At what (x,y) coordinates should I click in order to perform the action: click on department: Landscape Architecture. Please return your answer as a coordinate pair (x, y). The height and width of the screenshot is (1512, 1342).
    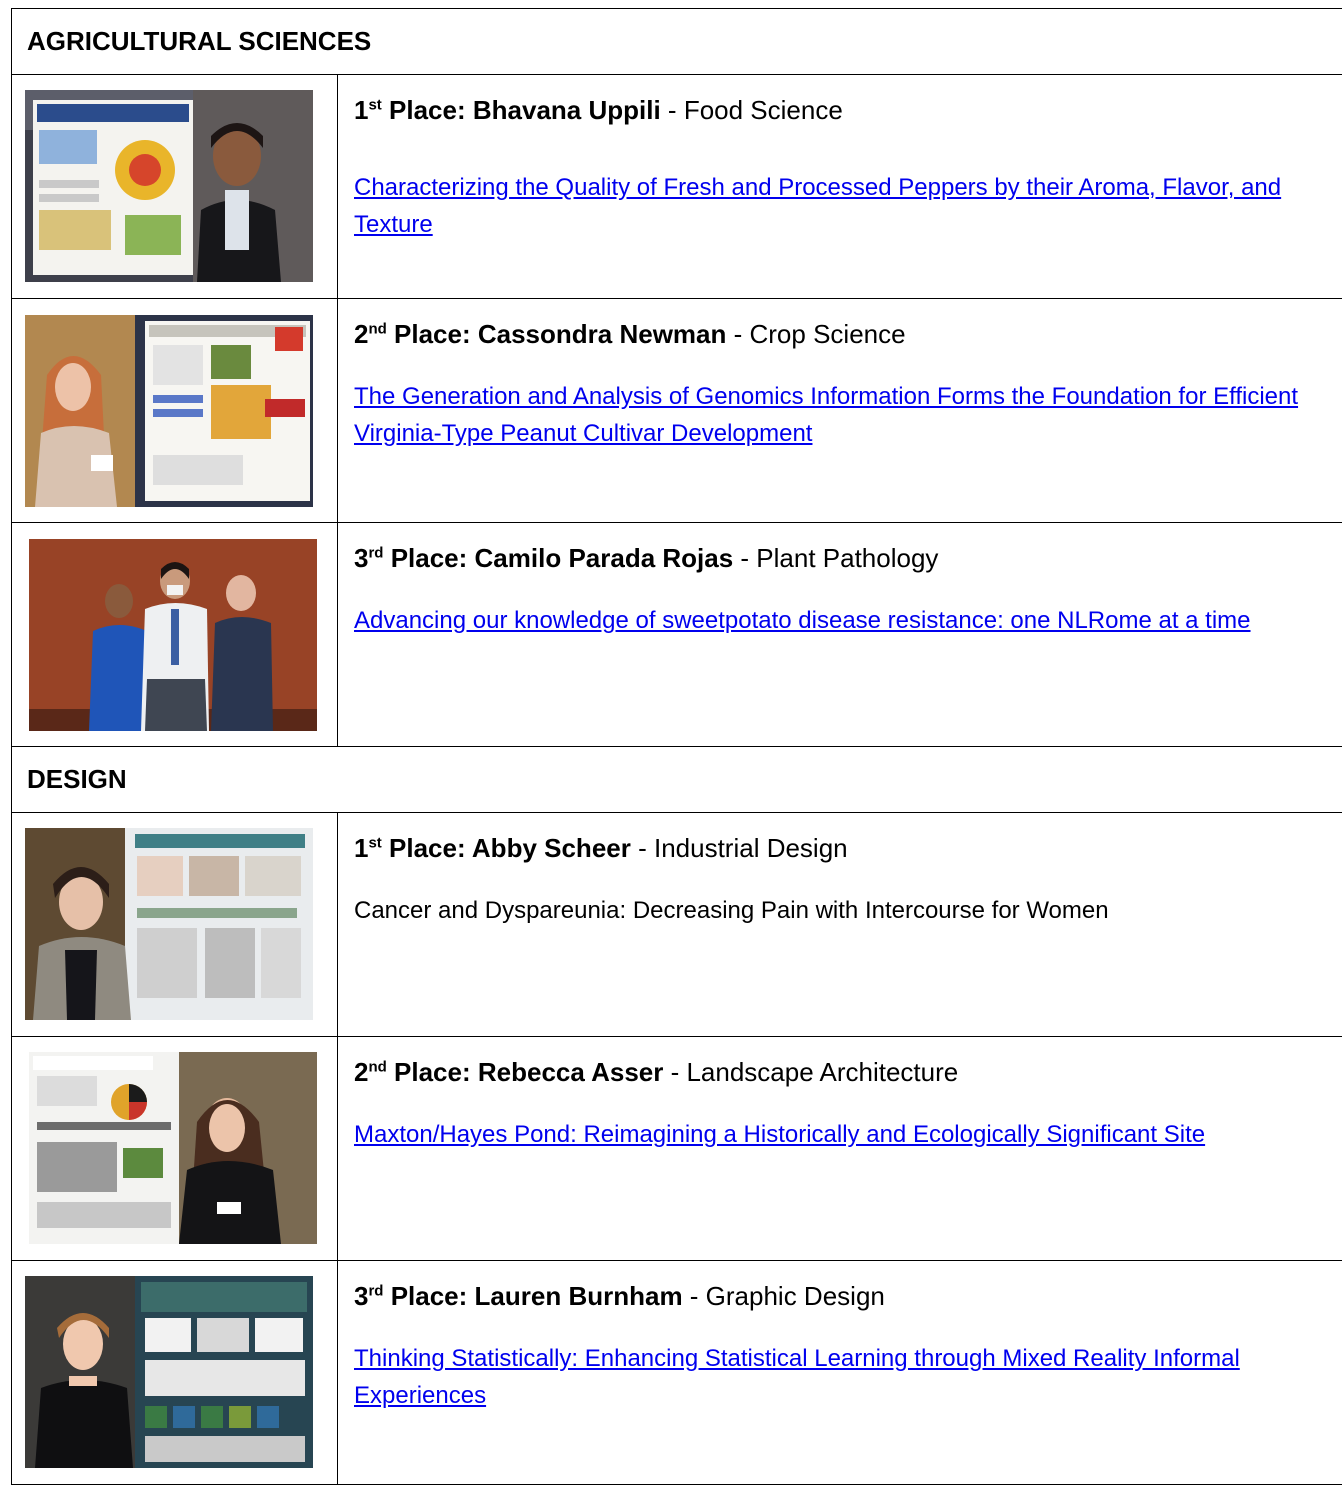
    Looking at the image, I should click on (822, 1072).